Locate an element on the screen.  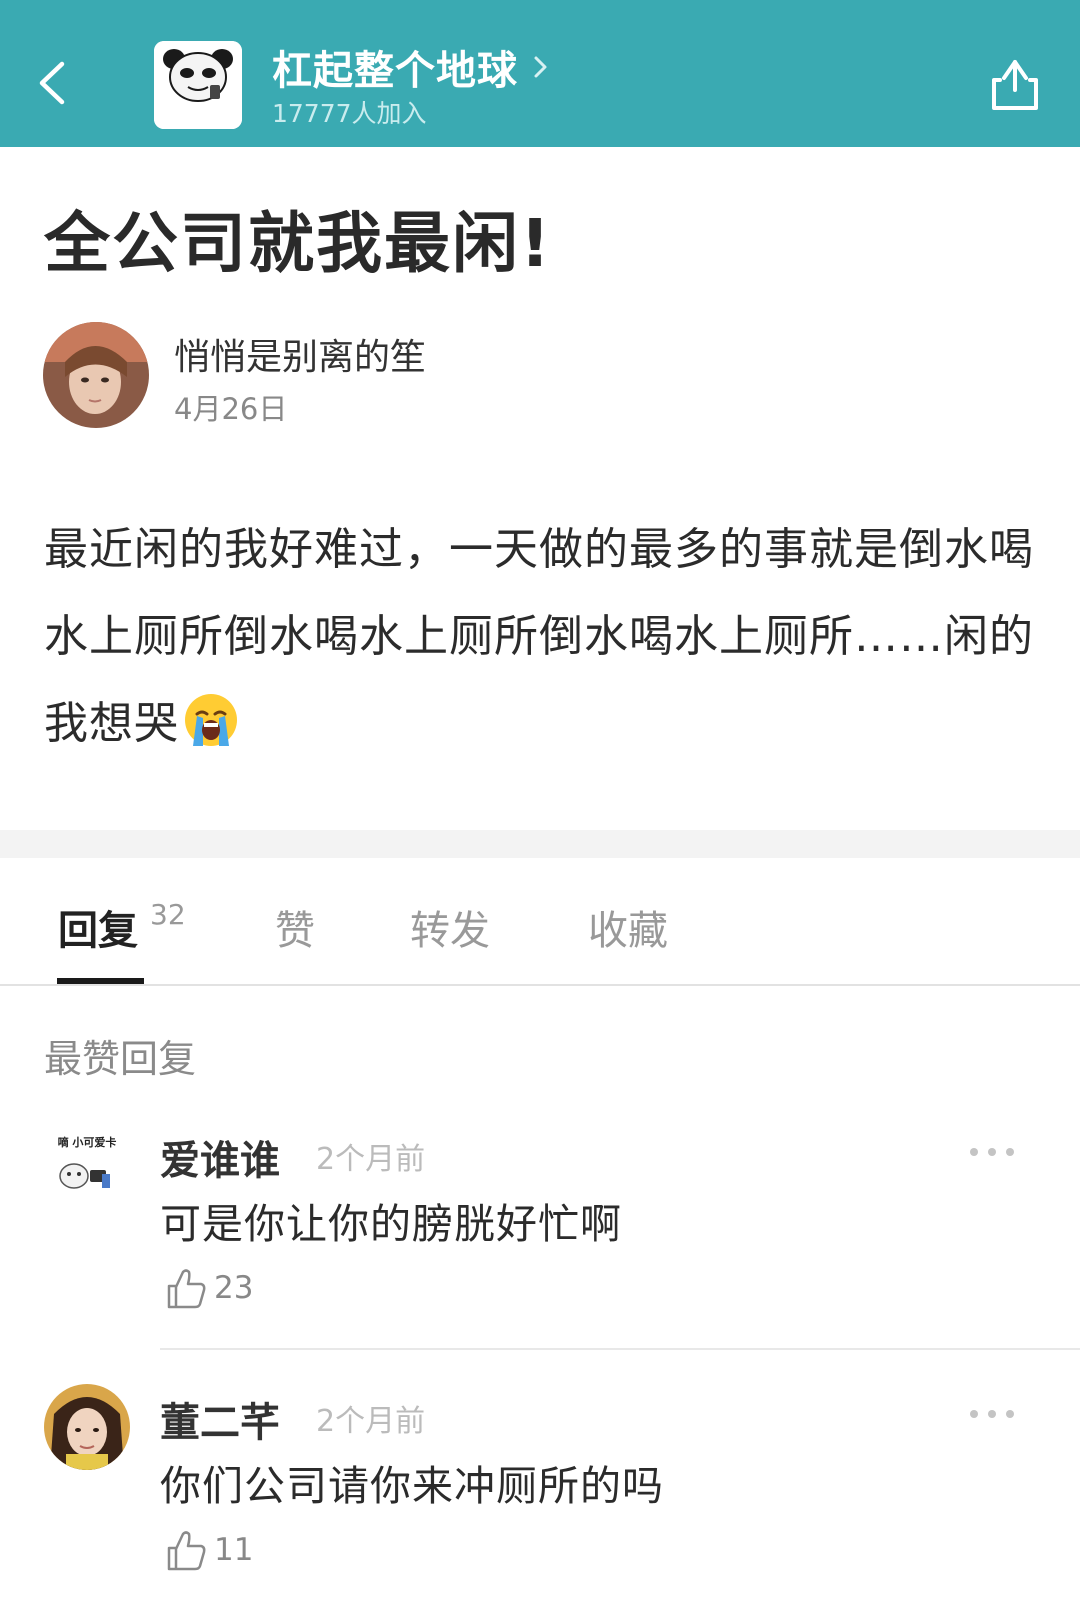
comment-separator is located at coordinates (620, 1349).